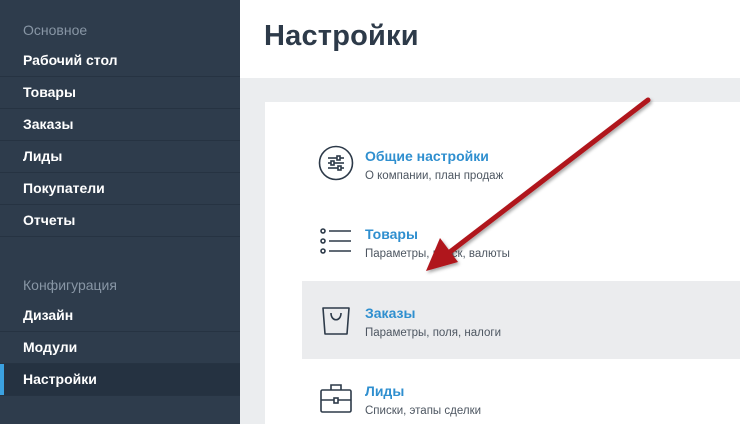 Image resolution: width=740 pixels, height=424 pixels. Describe the element at coordinates (336, 321) in the screenshot. I see `shopping-bag-icon` at that location.